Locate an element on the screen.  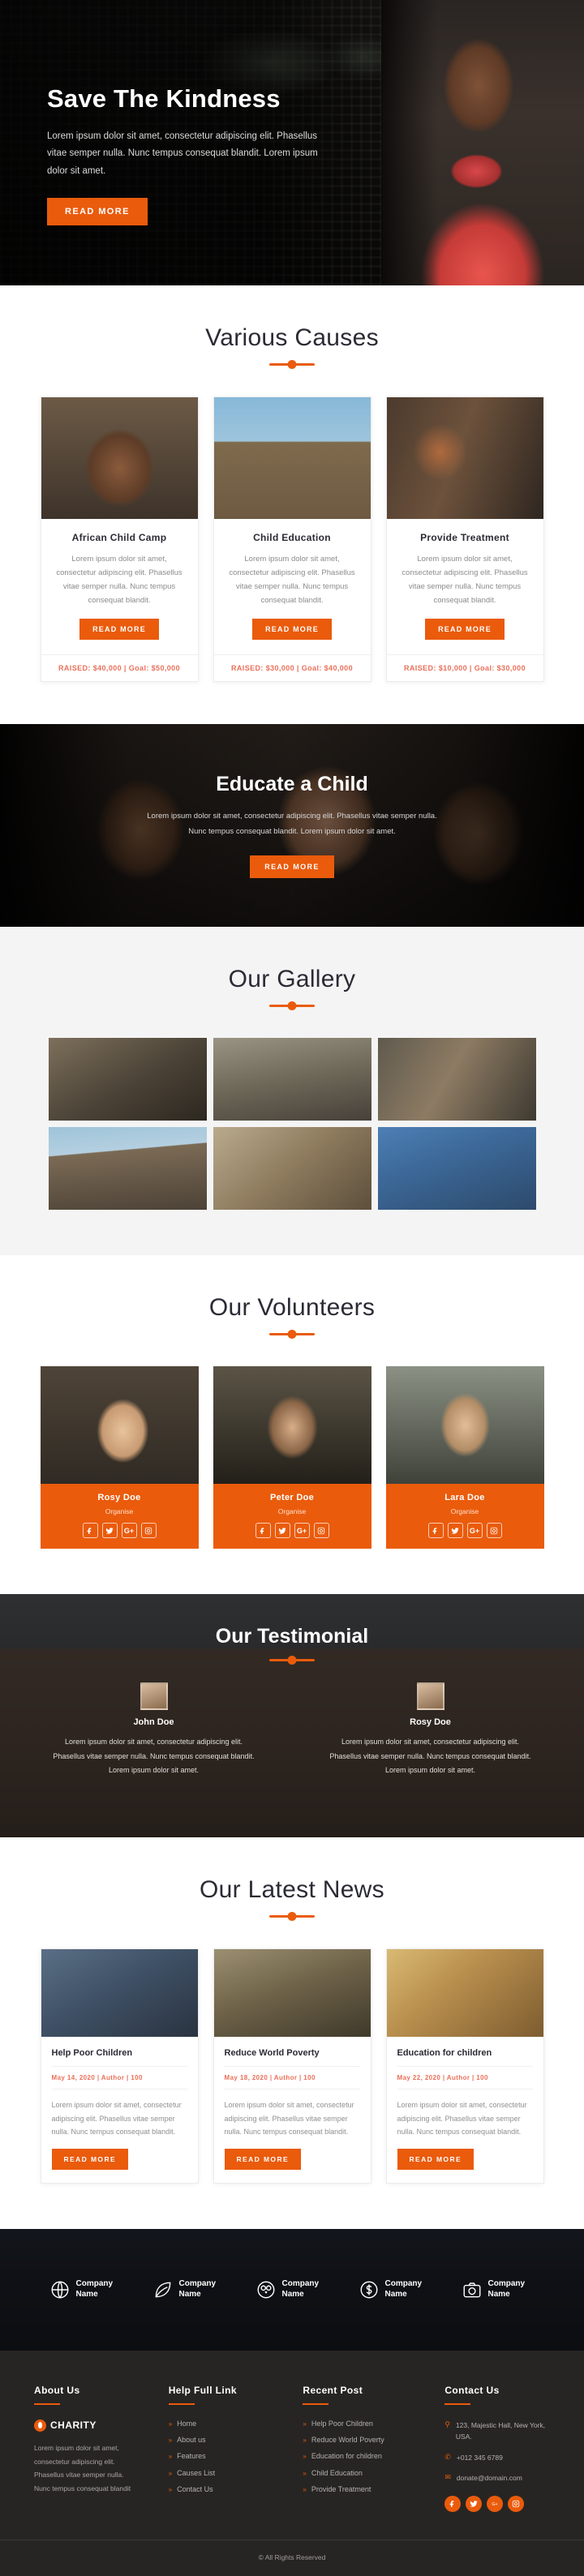
footer-phone: ✆ +012 345 6789 is located at coordinates (497, 2457).